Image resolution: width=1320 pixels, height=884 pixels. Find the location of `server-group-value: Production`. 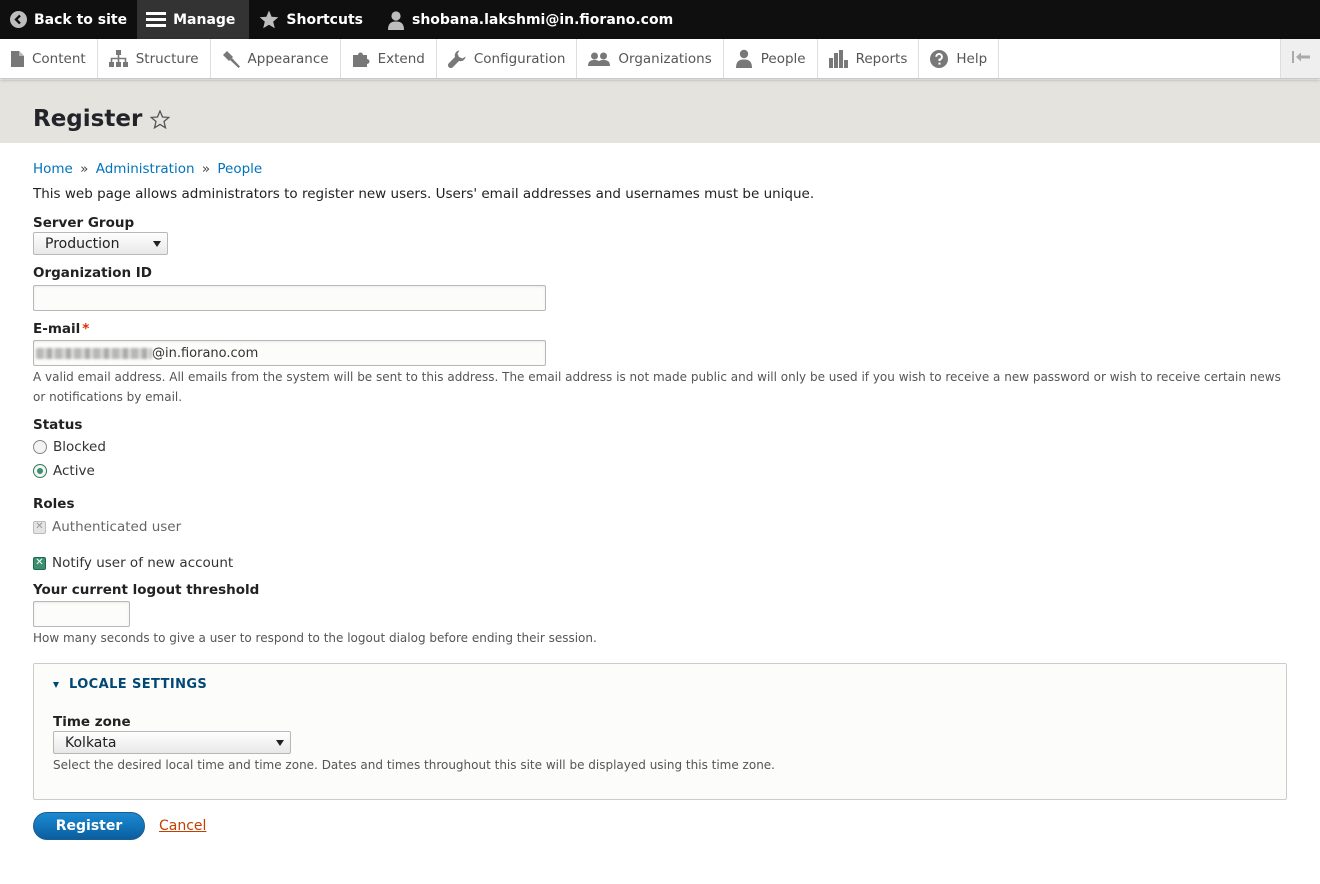

server-group-value: Production is located at coordinates (82, 243).